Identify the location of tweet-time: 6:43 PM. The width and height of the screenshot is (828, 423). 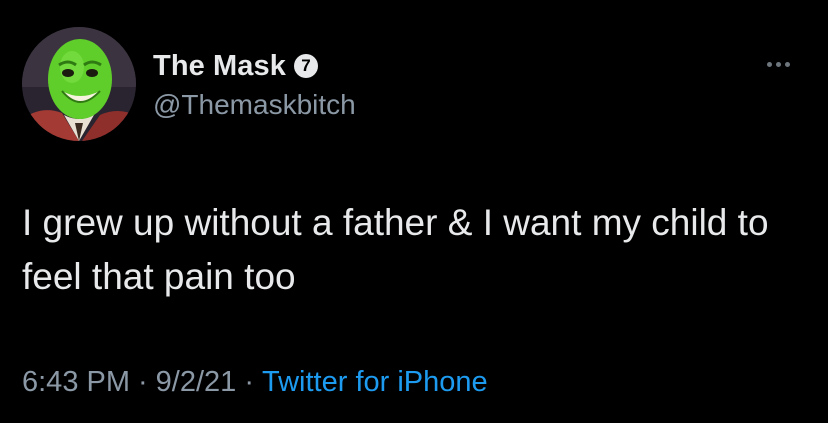
(76, 382).